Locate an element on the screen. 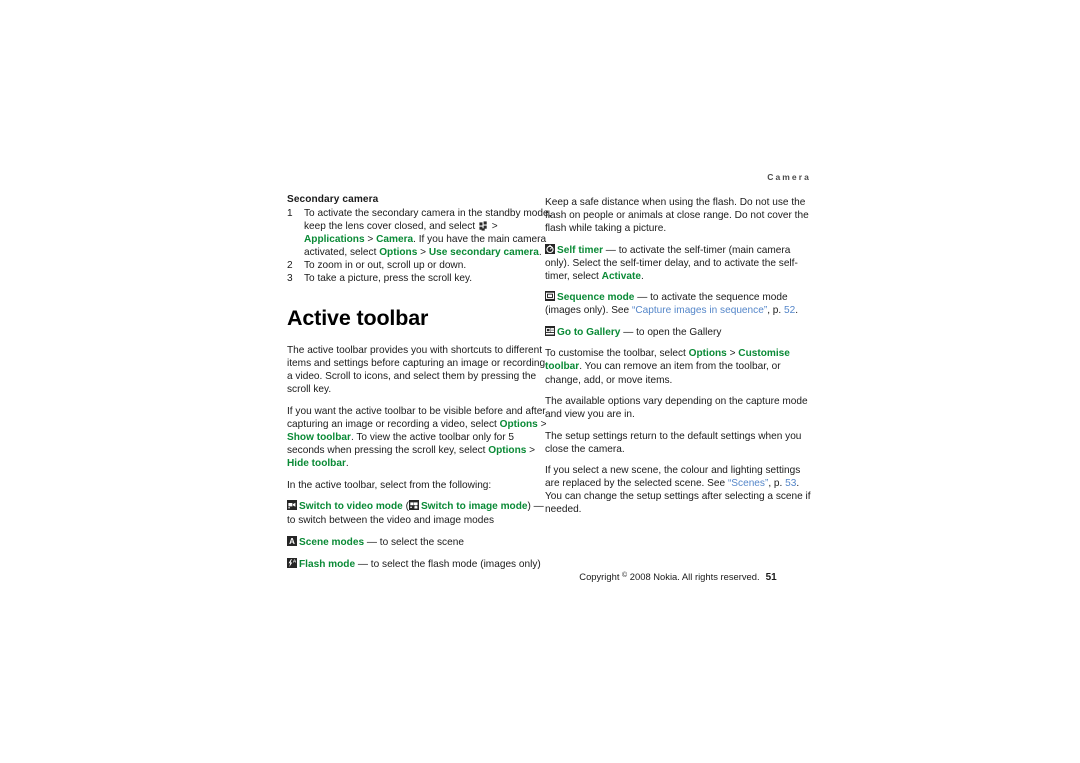 This screenshot has height=763, width=1080. step-number: 3 is located at coordinates (290, 279).